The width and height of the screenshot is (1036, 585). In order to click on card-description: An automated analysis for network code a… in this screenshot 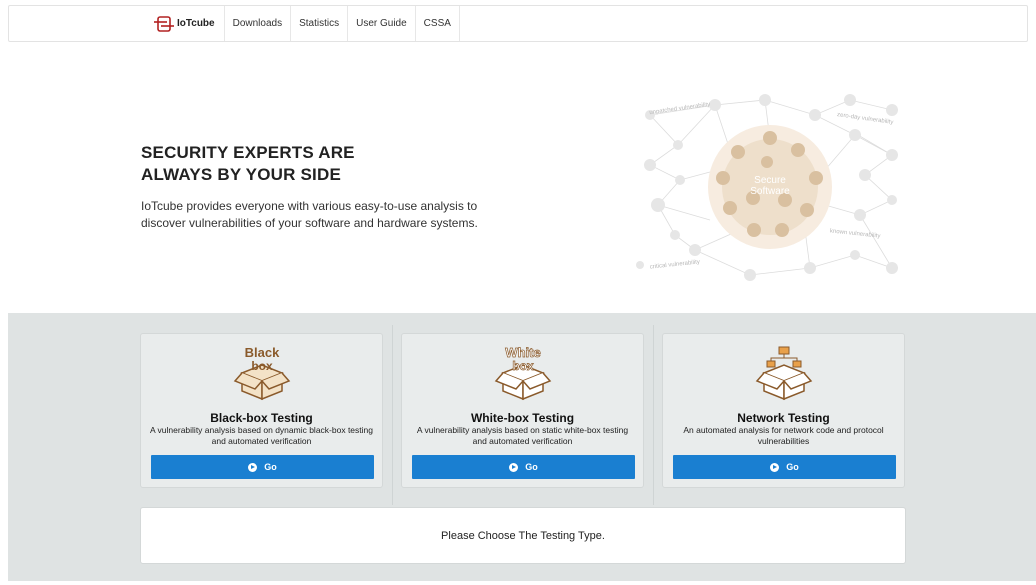, I will do `click(783, 435)`.